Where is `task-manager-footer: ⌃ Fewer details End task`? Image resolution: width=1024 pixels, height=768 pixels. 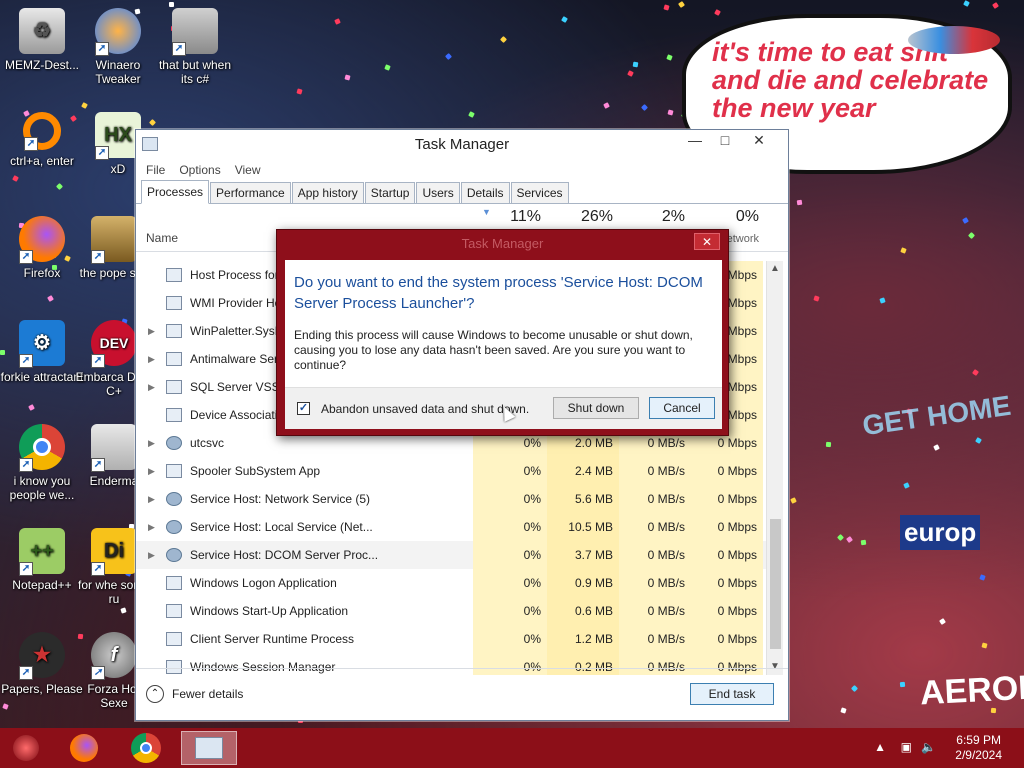 task-manager-footer: ⌃ Fewer details End task is located at coordinates (462, 694).